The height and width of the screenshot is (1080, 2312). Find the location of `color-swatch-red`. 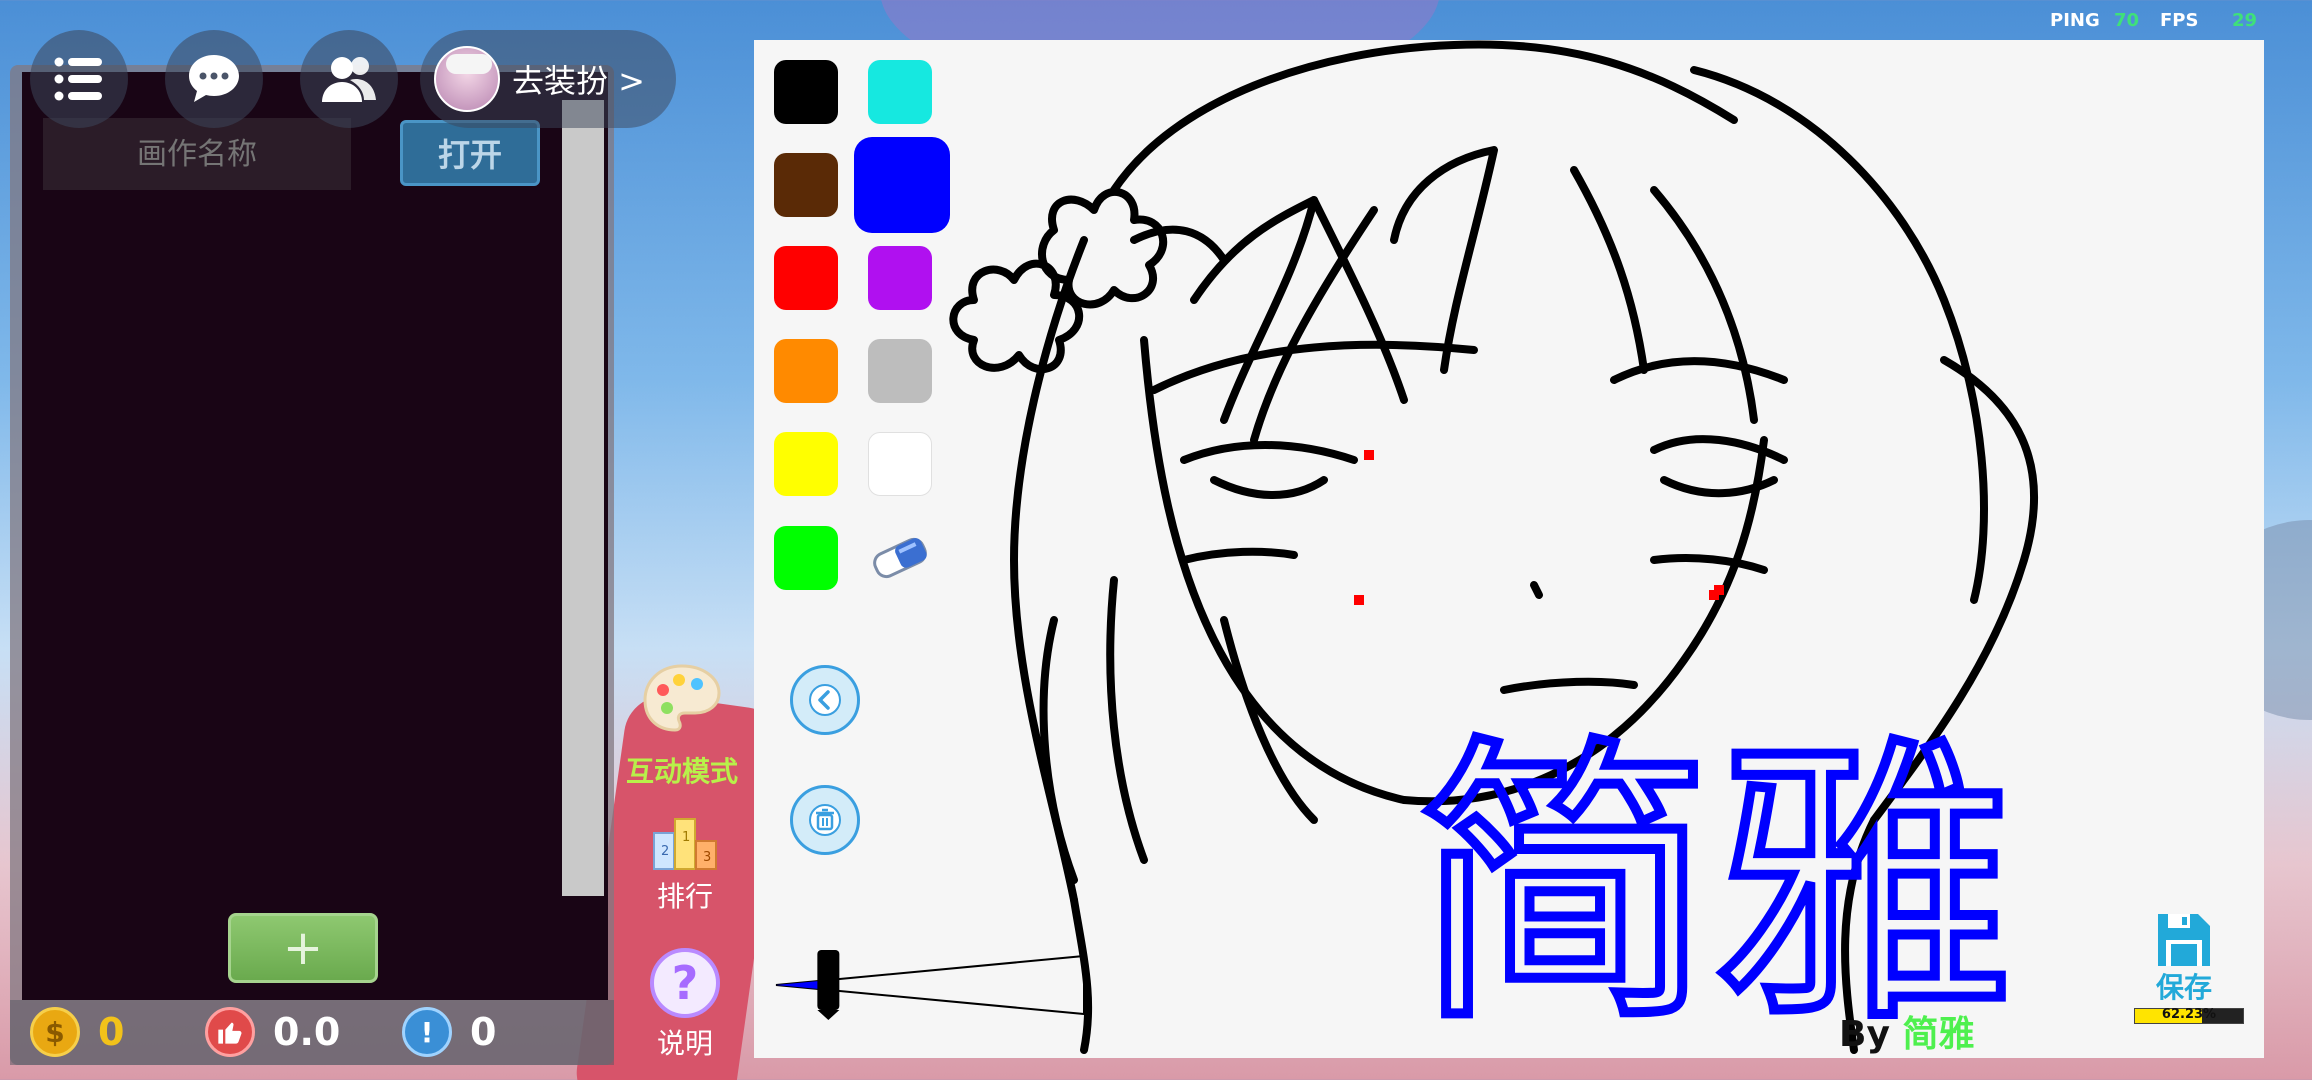

color-swatch-red is located at coordinates (806, 278).